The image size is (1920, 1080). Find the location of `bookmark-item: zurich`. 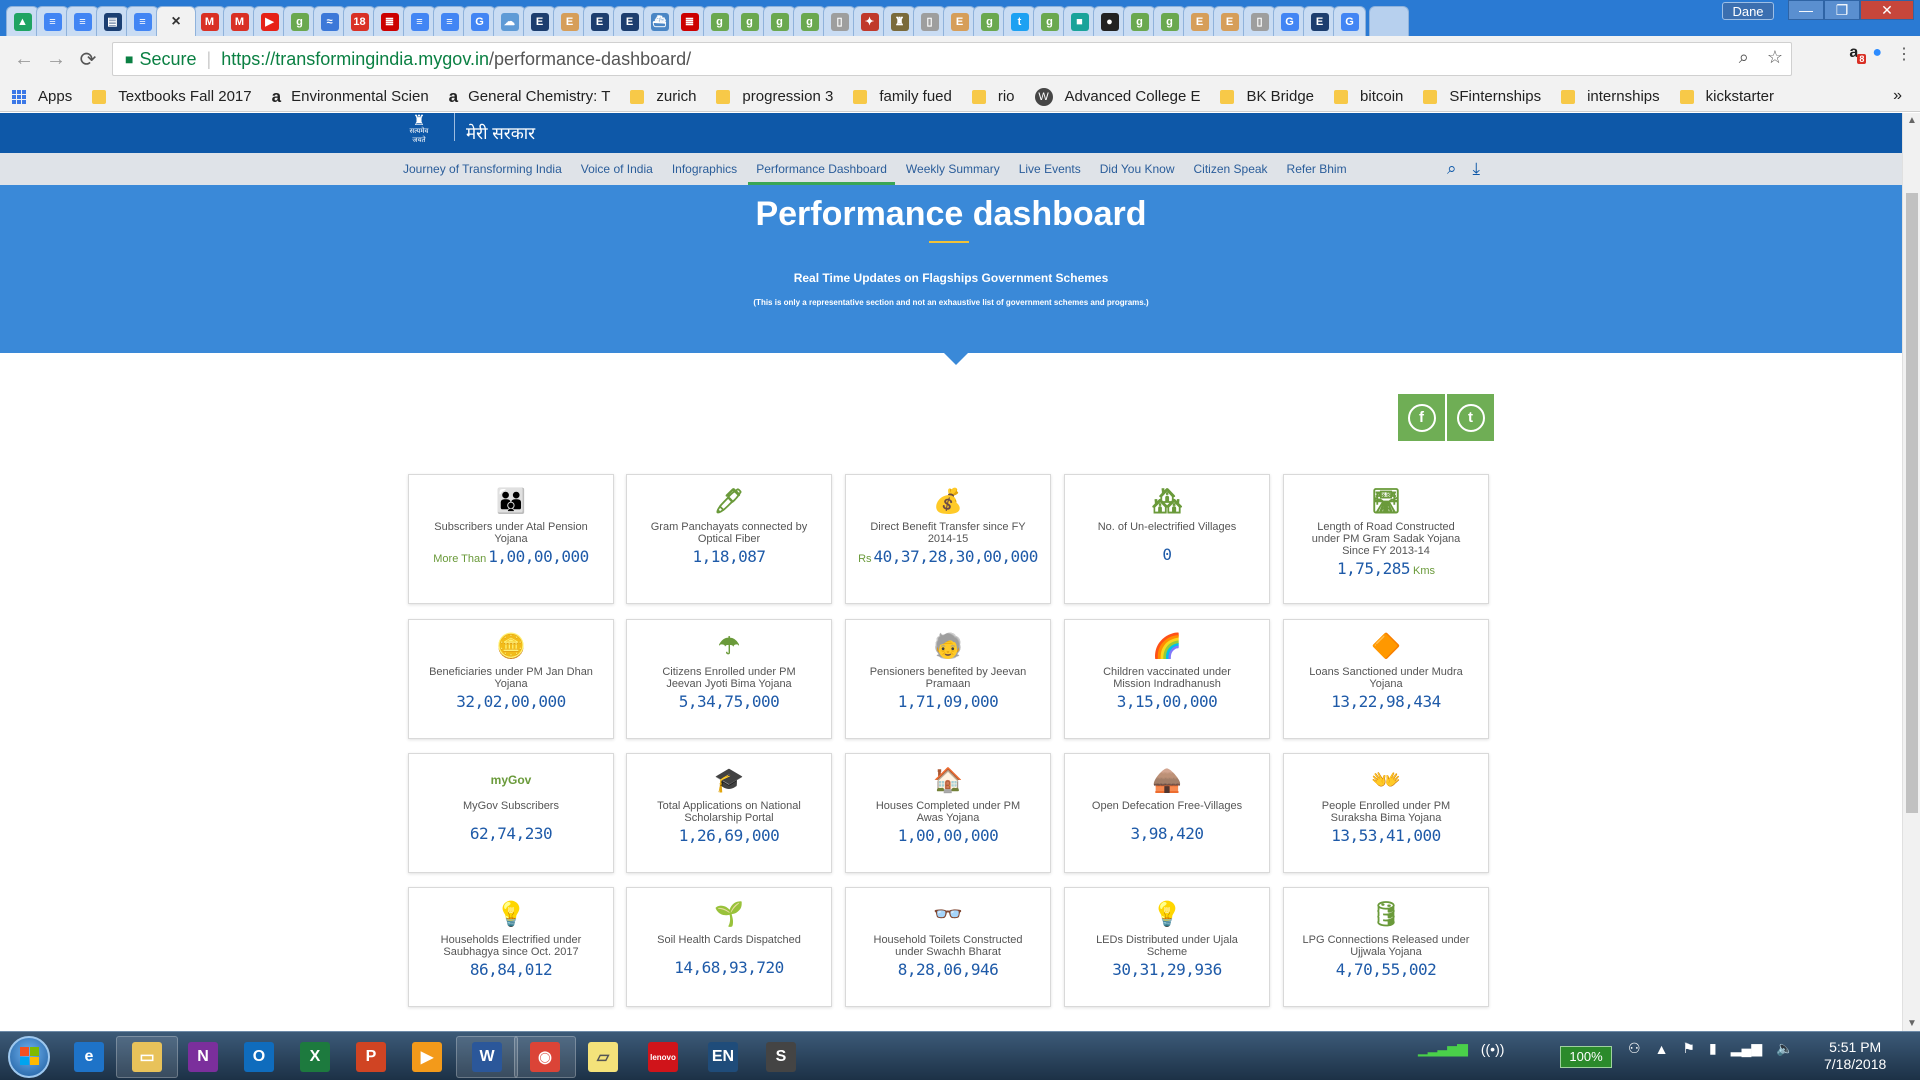

bookmark-item: zurich is located at coordinates (663, 96).